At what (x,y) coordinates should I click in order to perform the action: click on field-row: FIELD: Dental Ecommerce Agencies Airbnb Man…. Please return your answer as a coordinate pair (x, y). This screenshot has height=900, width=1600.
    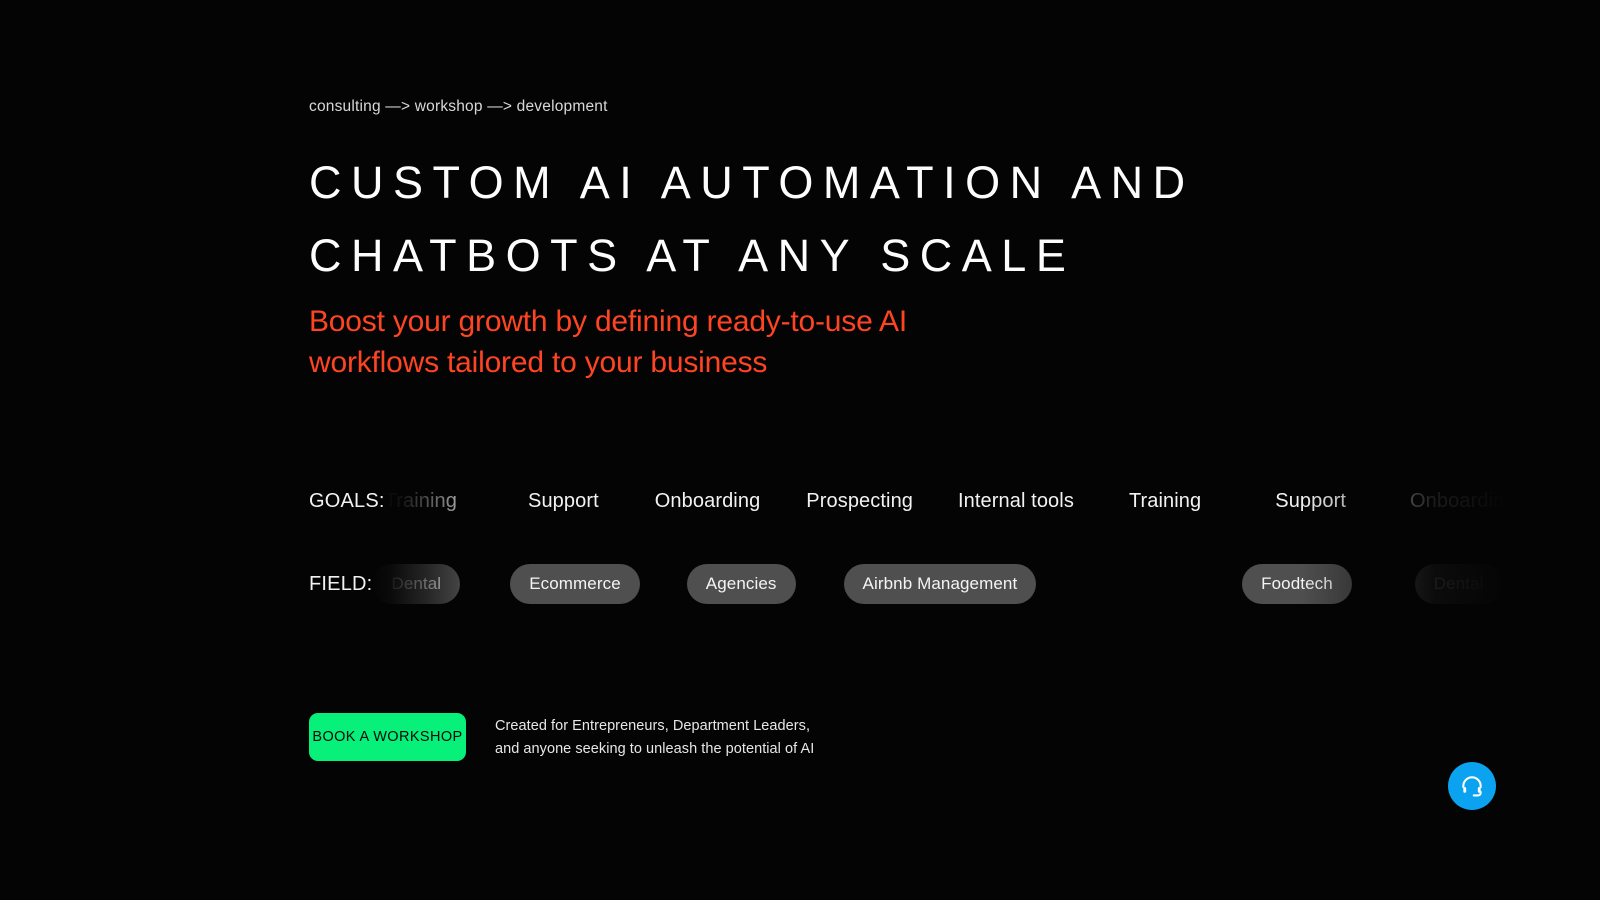
    Looking at the image, I should click on (954, 584).